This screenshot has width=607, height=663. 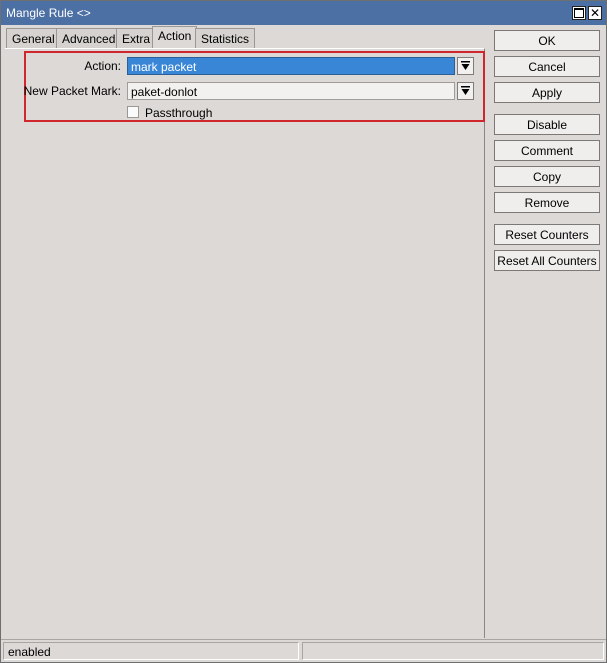 What do you see at coordinates (303, 13) in the screenshot?
I see `title-bar: Mangle Rule <> ✕` at bounding box center [303, 13].